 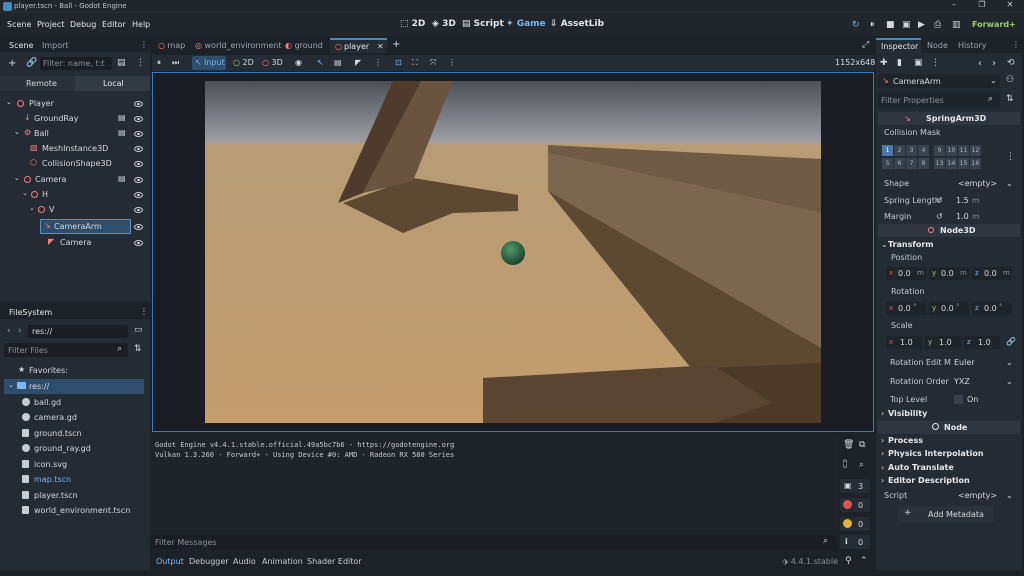 What do you see at coordinates (412, 24) in the screenshot?
I see `mode-2d-button: ⬚ 2D` at bounding box center [412, 24].